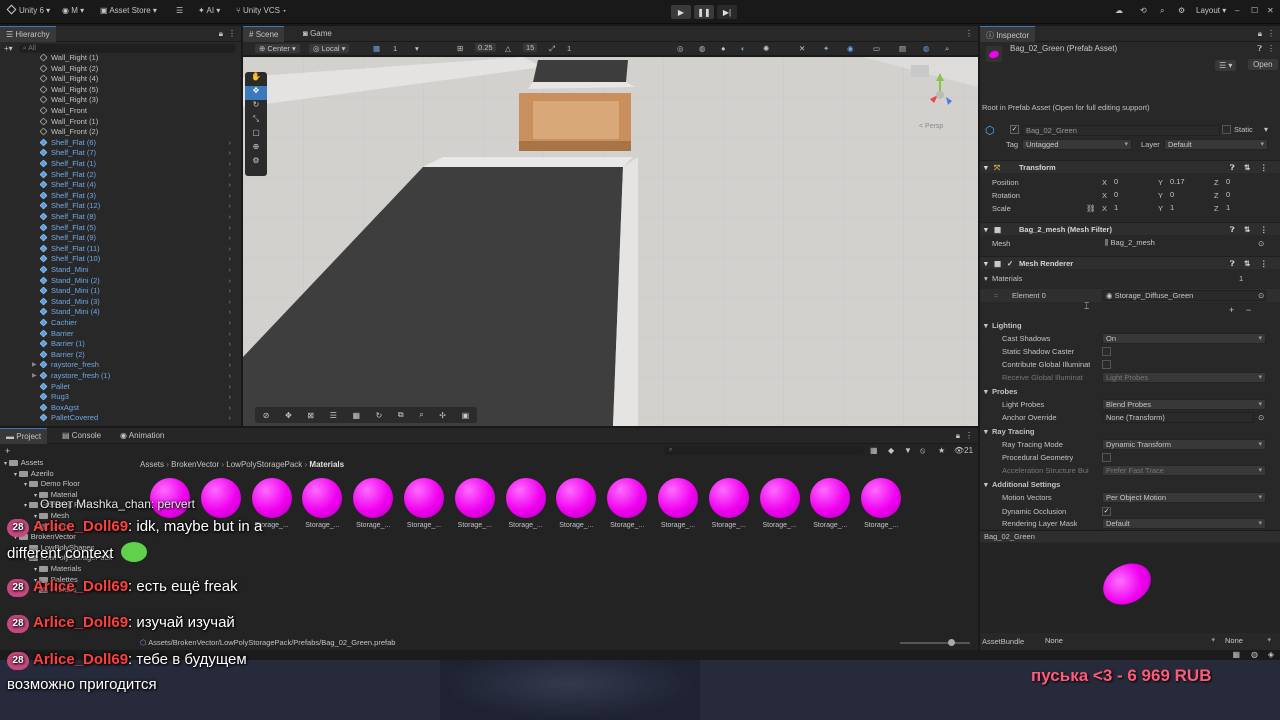  Describe the element at coordinates (317, 34) in the screenshot. I see `tab-game: ◙ Game` at that location.